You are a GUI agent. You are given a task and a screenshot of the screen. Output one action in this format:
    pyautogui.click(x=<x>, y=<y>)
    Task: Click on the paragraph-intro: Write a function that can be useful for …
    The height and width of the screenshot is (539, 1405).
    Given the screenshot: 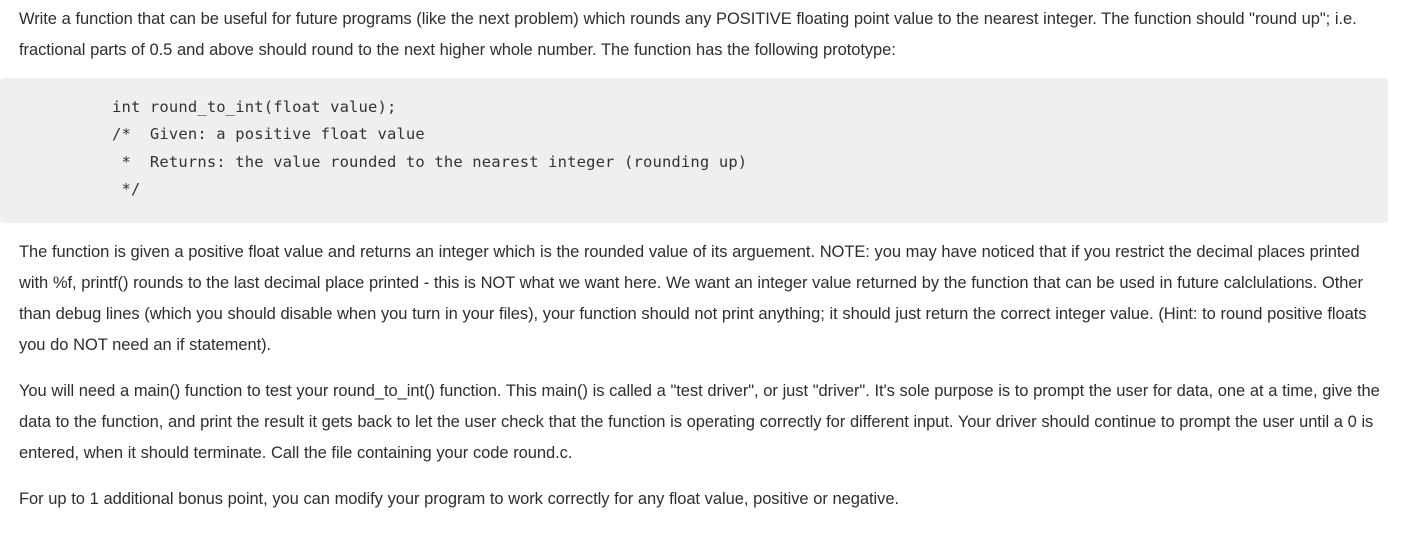 What is the action you would take?
    pyautogui.click(x=688, y=34)
    